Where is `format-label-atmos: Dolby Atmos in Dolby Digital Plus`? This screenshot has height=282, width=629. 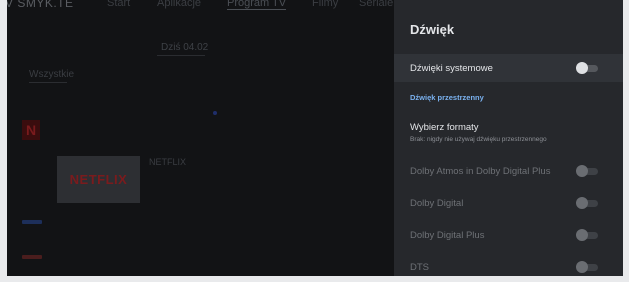 format-label-atmos: Dolby Atmos in Dolby Digital Plus is located at coordinates (480, 171).